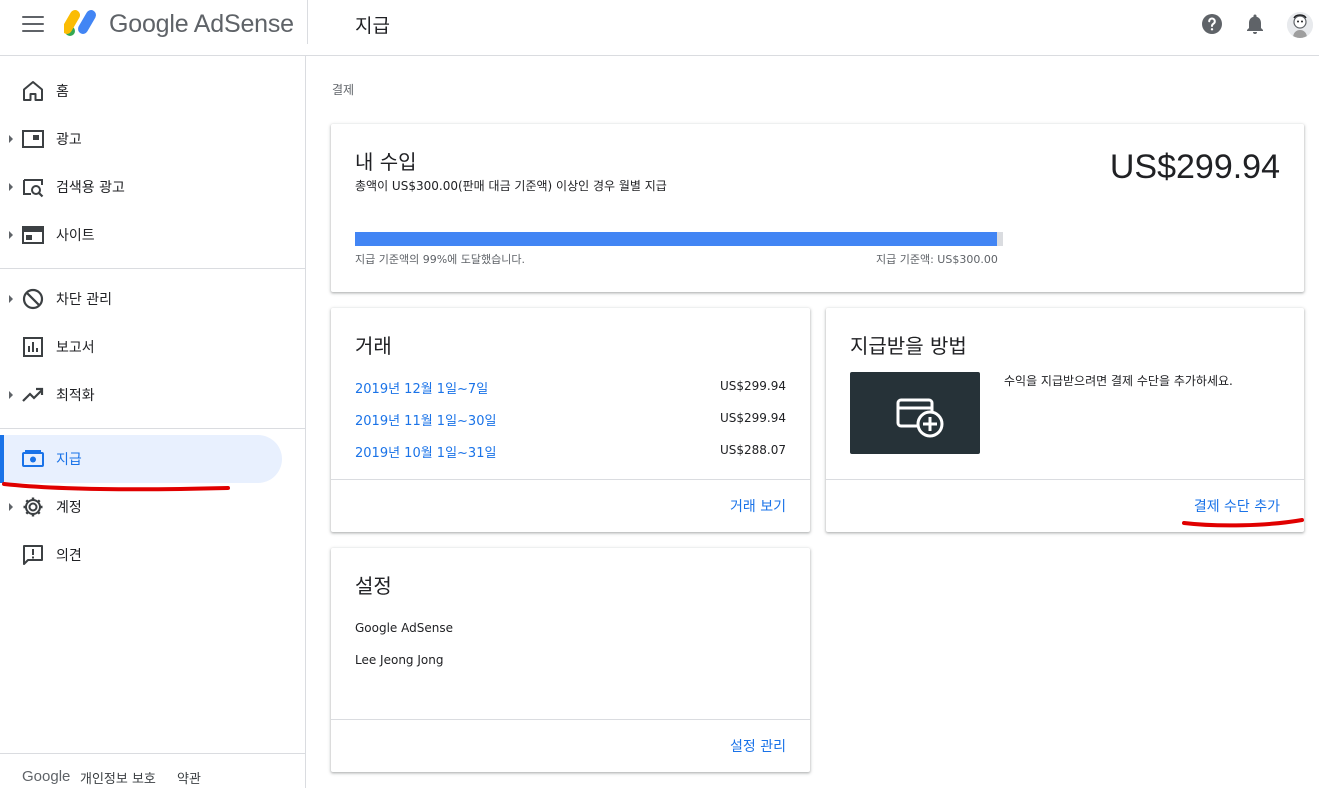  I want to click on avatar, so click(1300, 25).